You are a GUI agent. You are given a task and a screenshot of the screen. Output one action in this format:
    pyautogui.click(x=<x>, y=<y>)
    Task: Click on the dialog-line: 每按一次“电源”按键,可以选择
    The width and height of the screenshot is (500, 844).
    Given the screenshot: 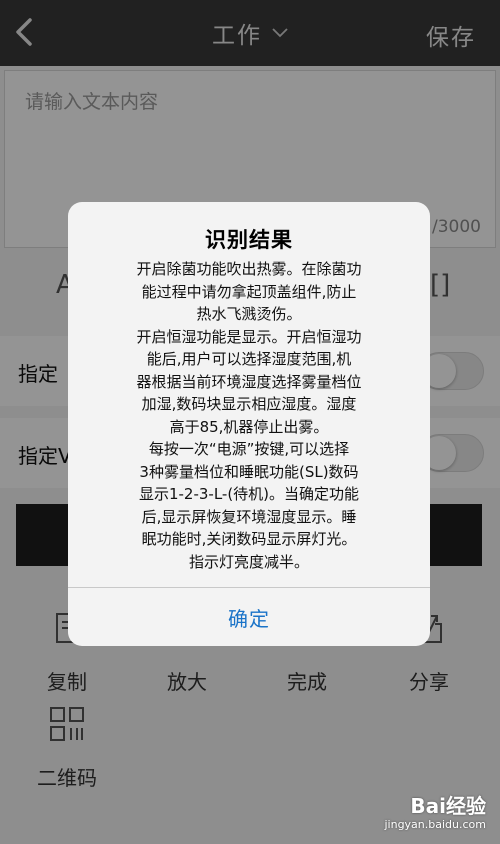 What is the action you would take?
    pyautogui.click(x=249, y=449)
    